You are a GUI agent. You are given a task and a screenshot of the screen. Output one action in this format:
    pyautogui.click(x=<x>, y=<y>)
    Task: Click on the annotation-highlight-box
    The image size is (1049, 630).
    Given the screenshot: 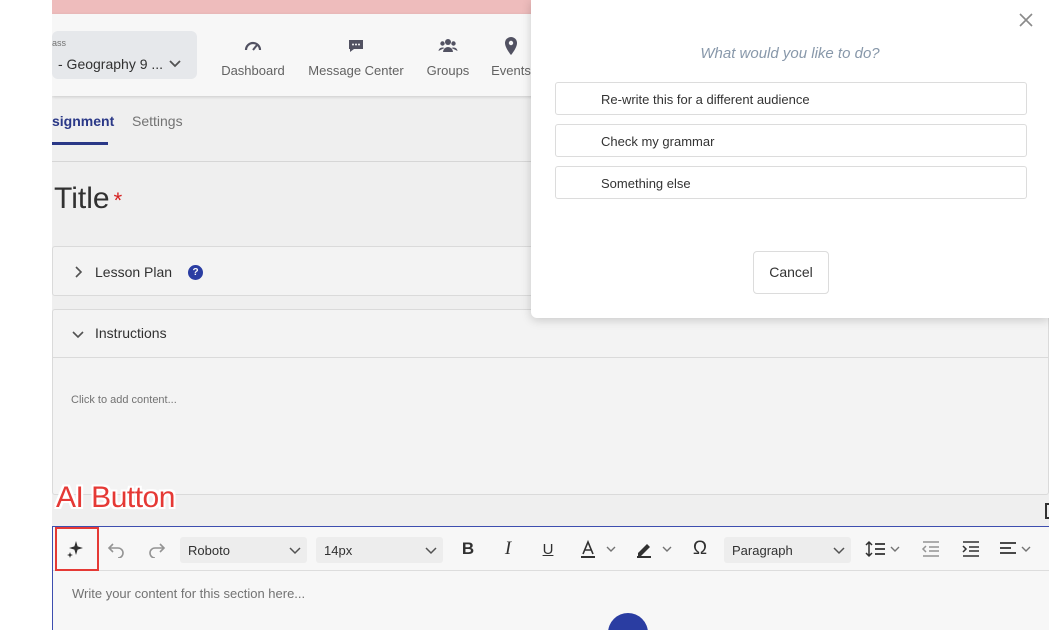 What is the action you would take?
    pyautogui.click(x=77, y=549)
    